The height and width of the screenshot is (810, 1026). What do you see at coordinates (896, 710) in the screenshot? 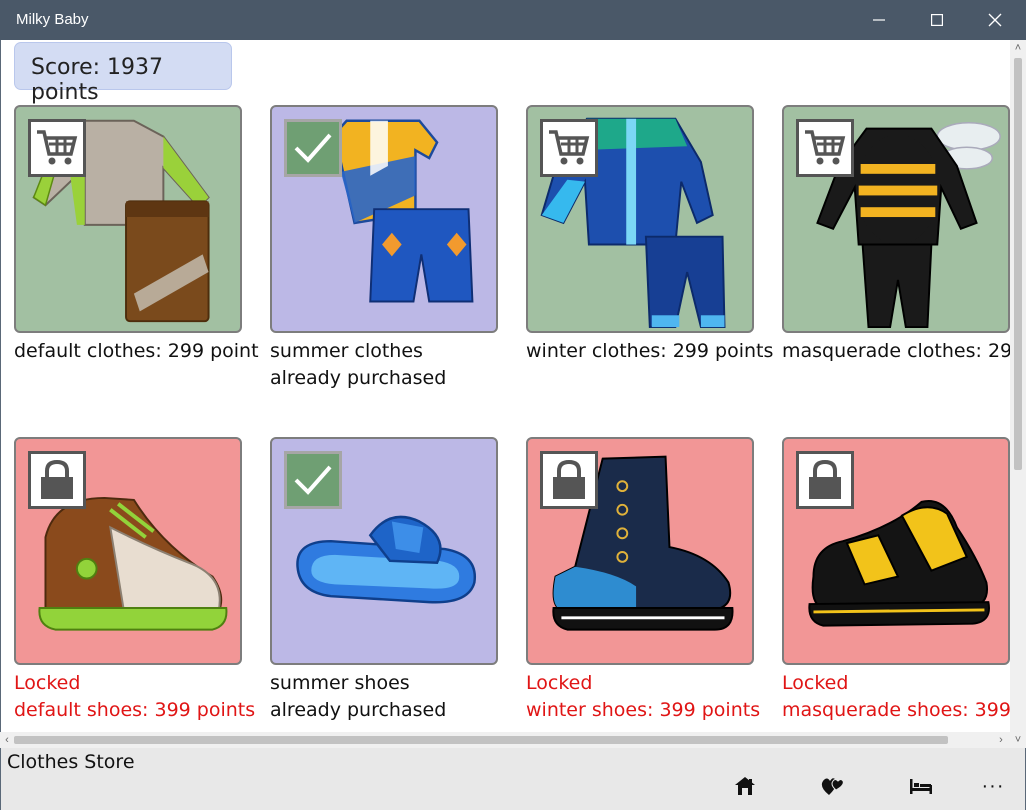
I see `item-caption-line2: masquerade shoes: 399 p` at bounding box center [896, 710].